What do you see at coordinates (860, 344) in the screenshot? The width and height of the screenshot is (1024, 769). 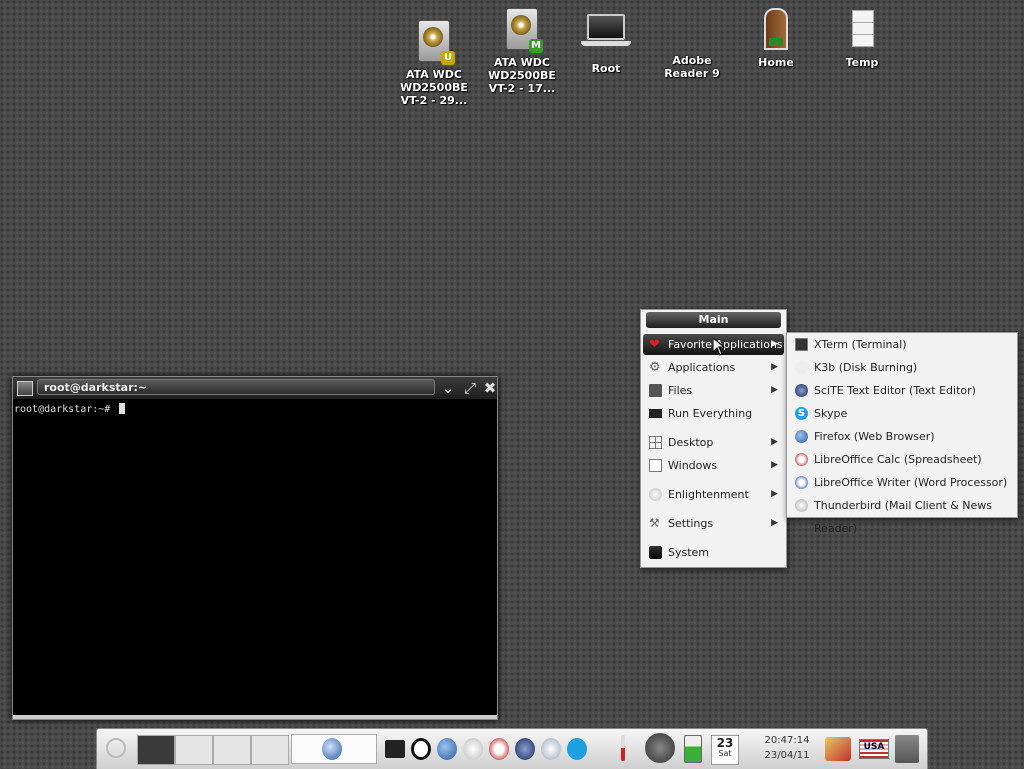 I see `menu-item-label: XTerm (Terminal)` at bounding box center [860, 344].